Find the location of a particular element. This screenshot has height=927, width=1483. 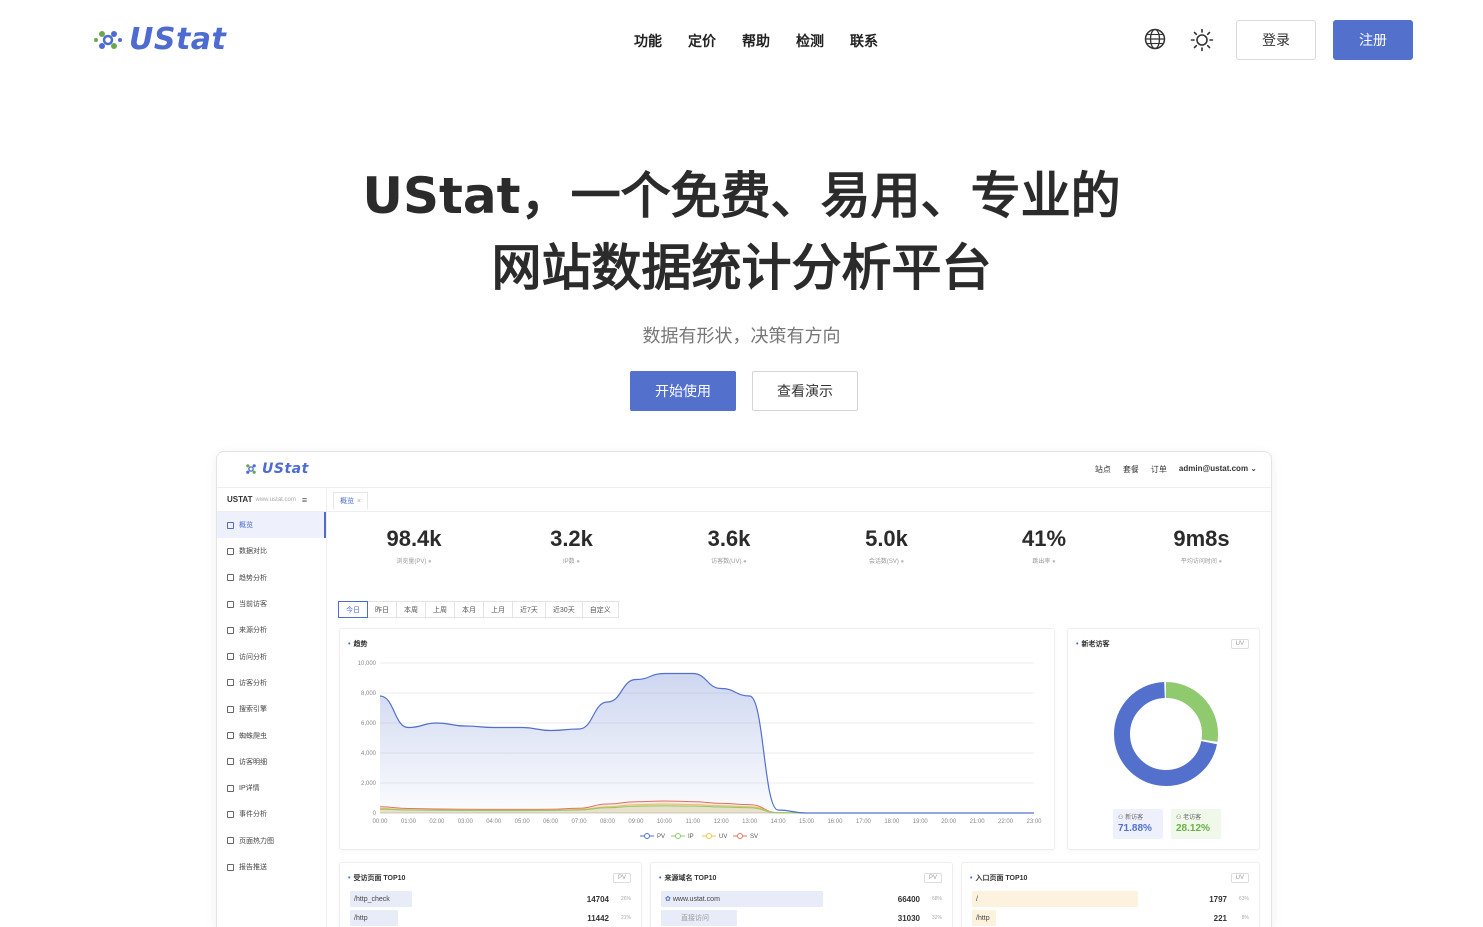

hero-title-line2: 网站数据统计分析平台 is located at coordinates (741, 268).